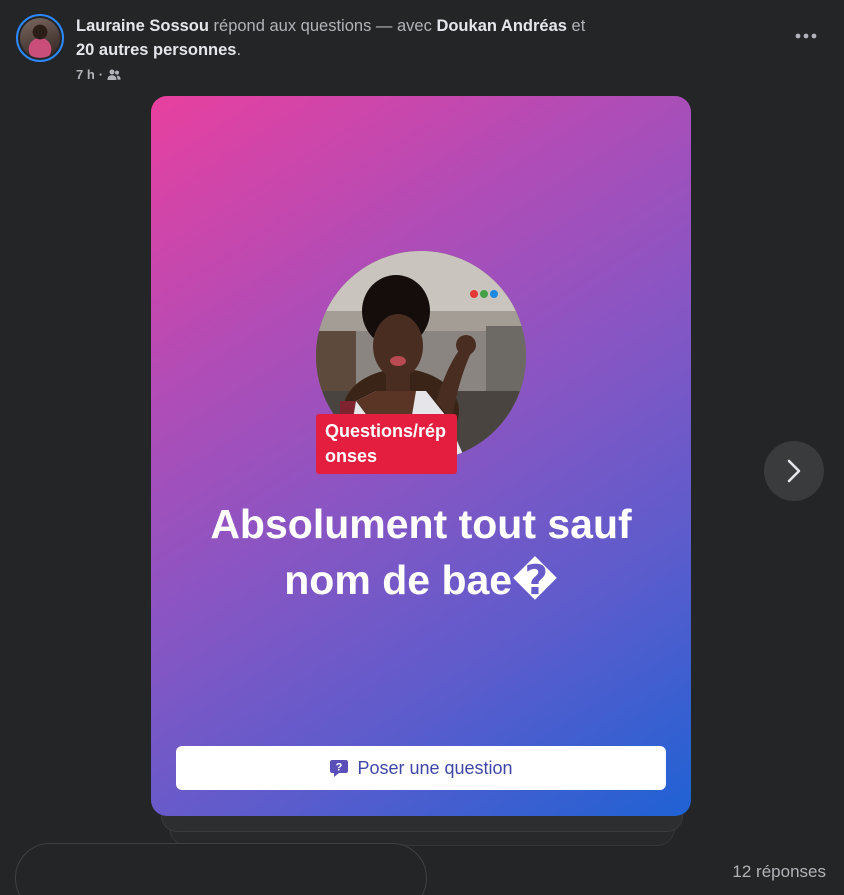  I want to click on next-card-button, so click(794, 471).